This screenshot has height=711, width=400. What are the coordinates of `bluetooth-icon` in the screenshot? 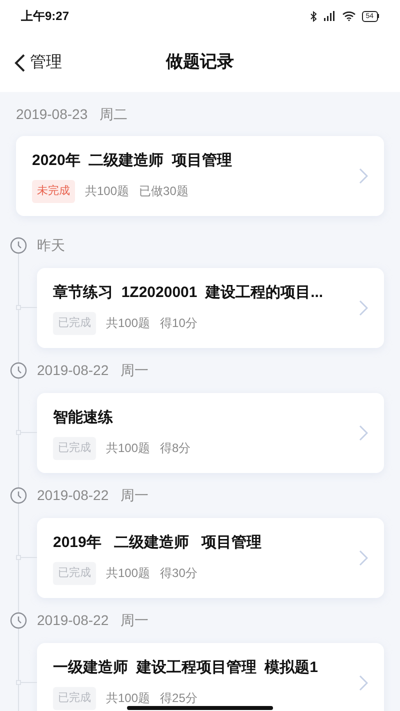 It's located at (313, 16).